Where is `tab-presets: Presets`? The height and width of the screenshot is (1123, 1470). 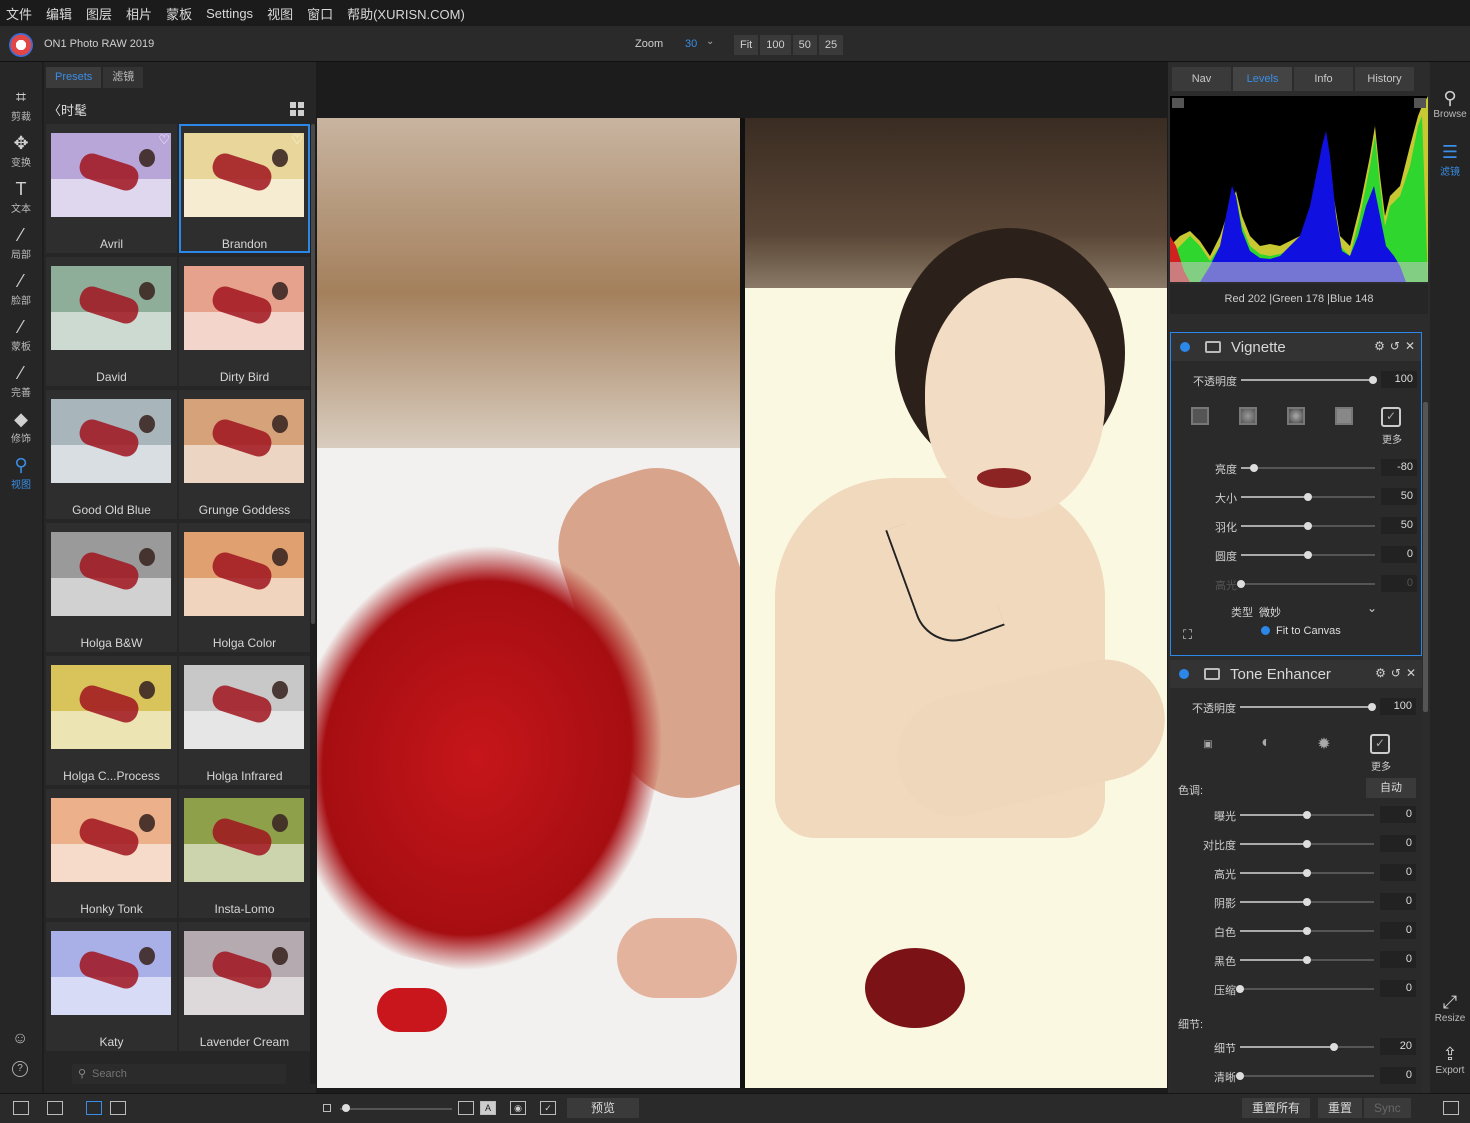 tab-presets: Presets is located at coordinates (74, 77).